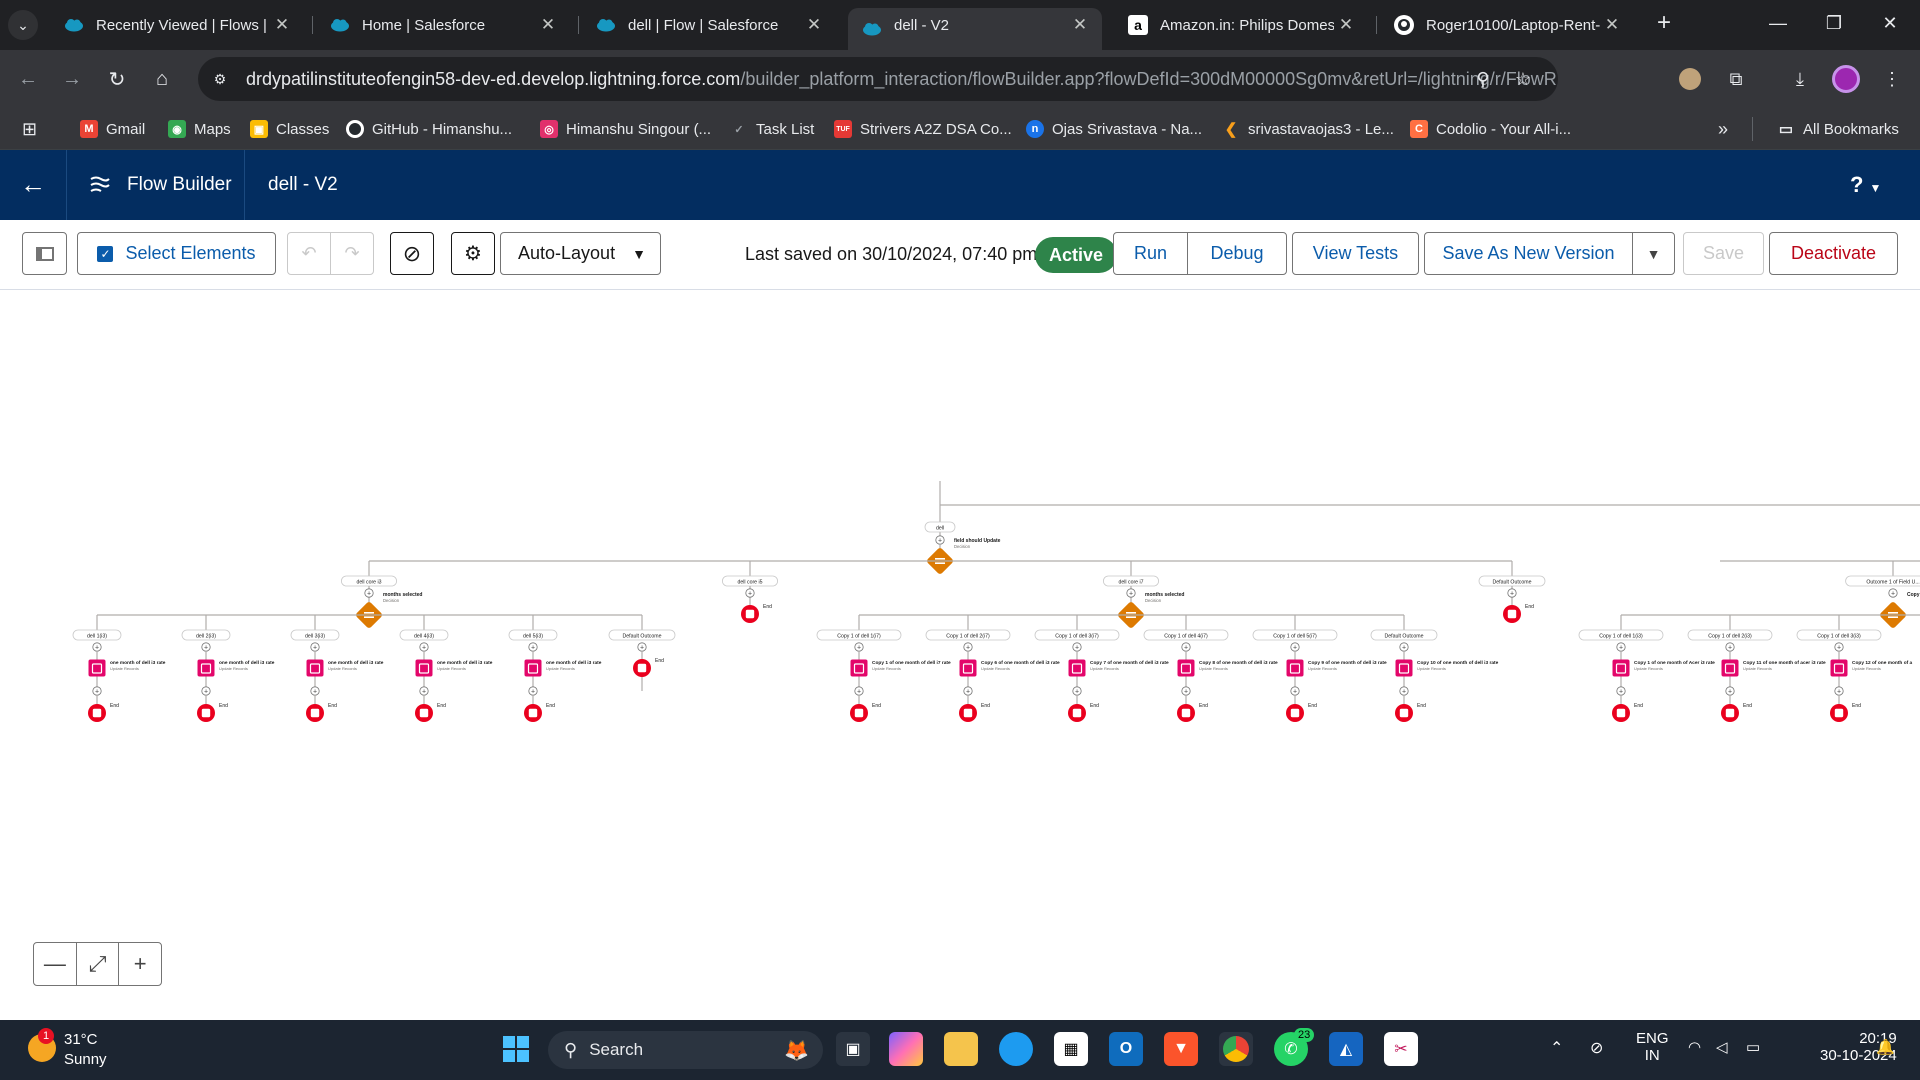 The image size is (1920, 1080). Describe the element at coordinates (709, 25) in the screenshot. I see `tab-dell-flow: dell | Flow | Salesforce ✕` at that location.